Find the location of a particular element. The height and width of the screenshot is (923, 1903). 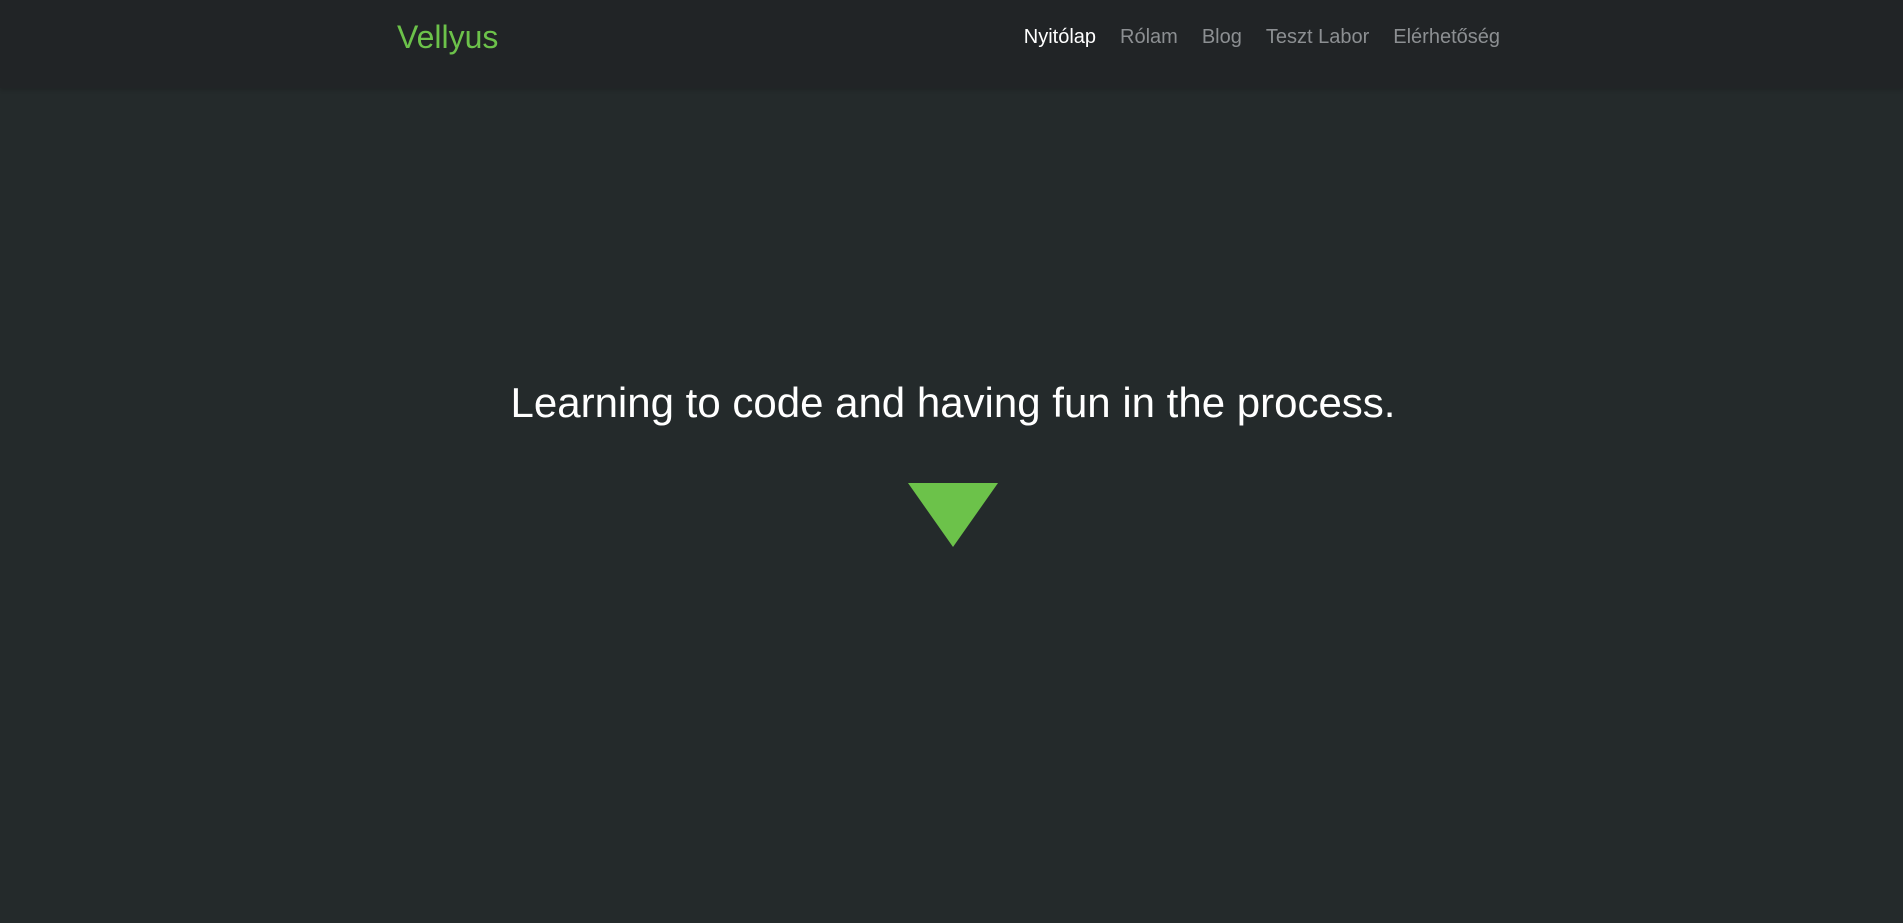

nav-item-blog: Blog is located at coordinates (1222, 37).